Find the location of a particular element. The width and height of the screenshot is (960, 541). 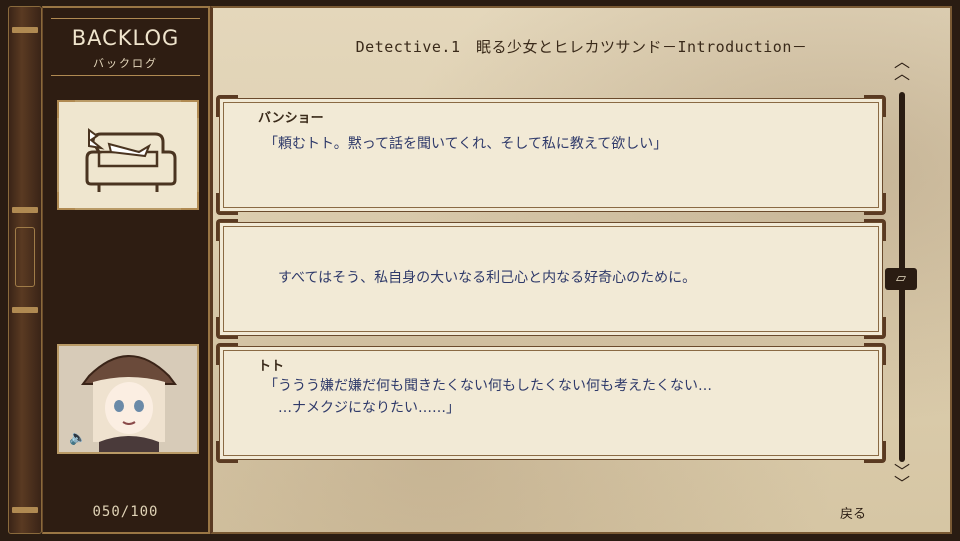

back-button: 戻る is located at coordinates (853, 512).